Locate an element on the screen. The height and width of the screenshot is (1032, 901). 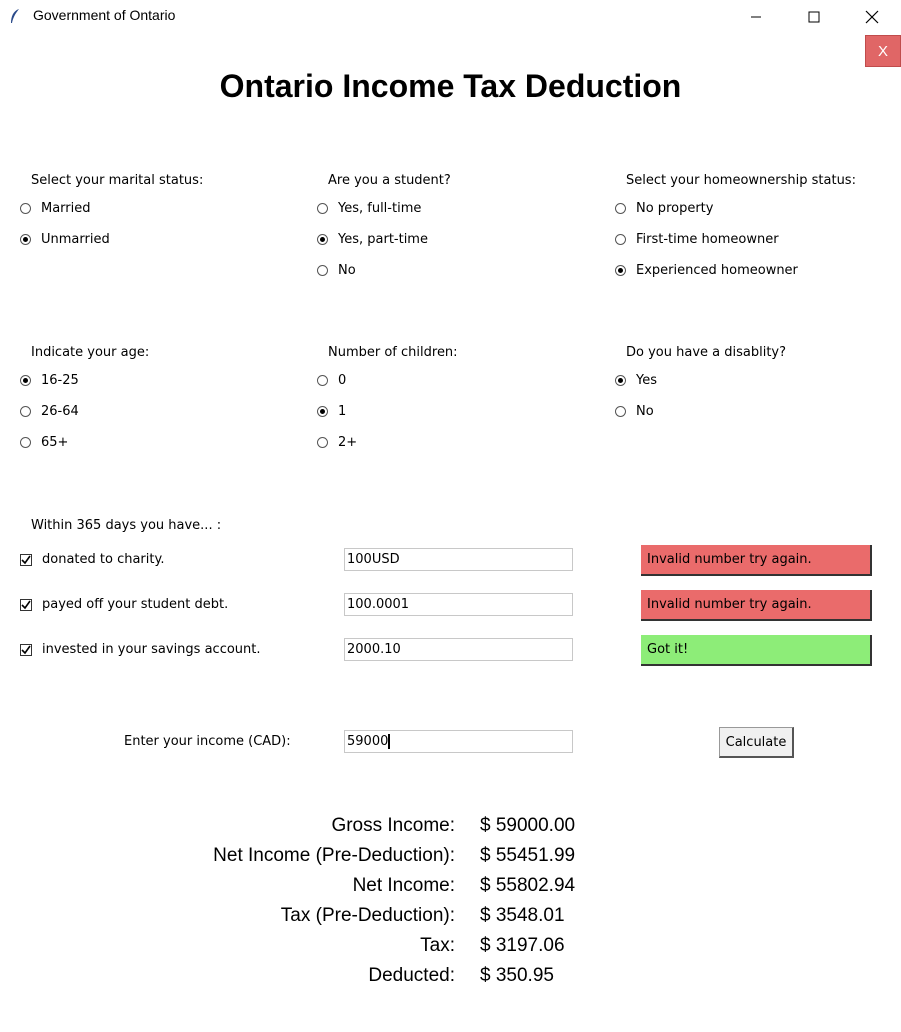
result-label: Net Income: is located at coordinates (403, 885).